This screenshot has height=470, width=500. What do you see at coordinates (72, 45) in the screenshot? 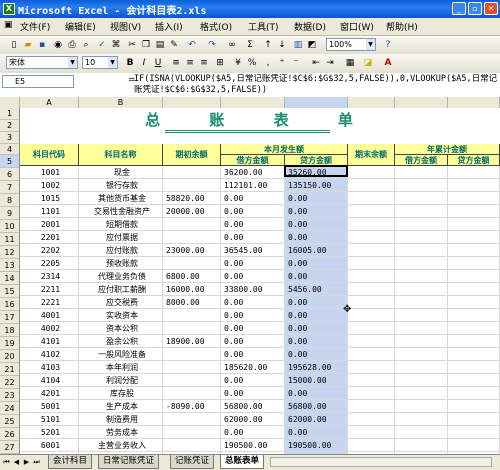
I see `print-icon: ⎙` at bounding box center [72, 45].